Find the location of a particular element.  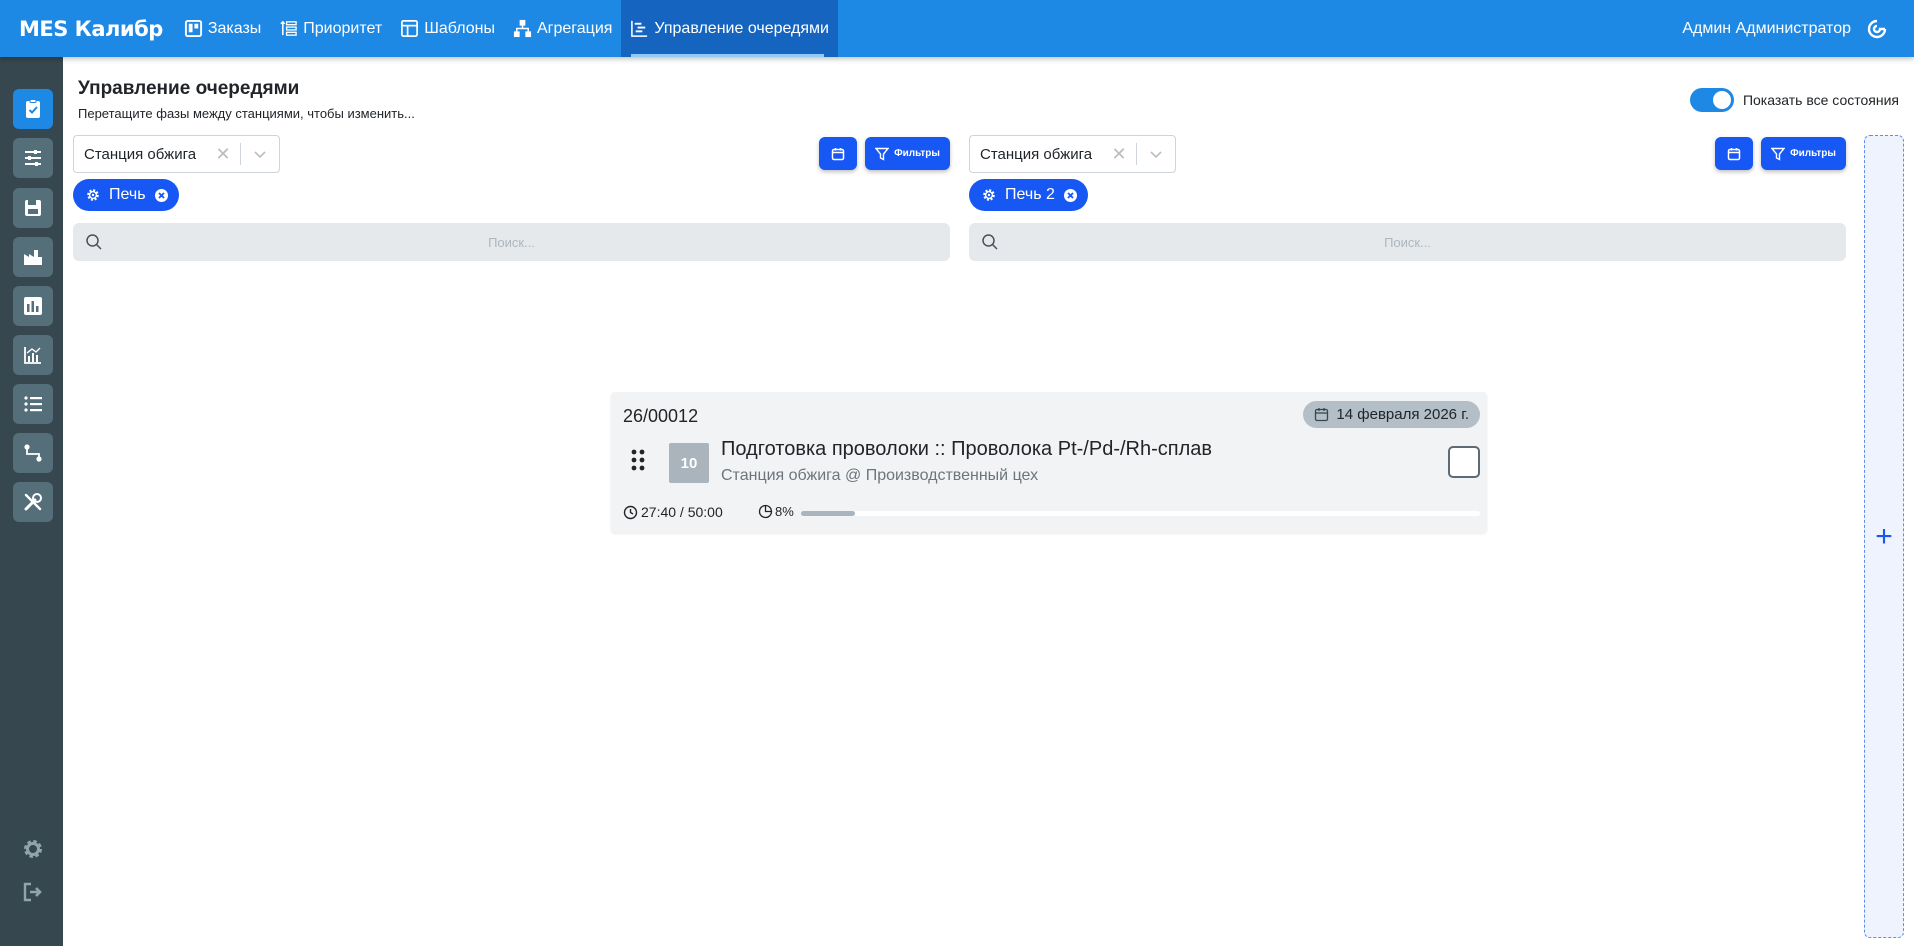

sidebar-item-analytics is located at coordinates (33, 355).